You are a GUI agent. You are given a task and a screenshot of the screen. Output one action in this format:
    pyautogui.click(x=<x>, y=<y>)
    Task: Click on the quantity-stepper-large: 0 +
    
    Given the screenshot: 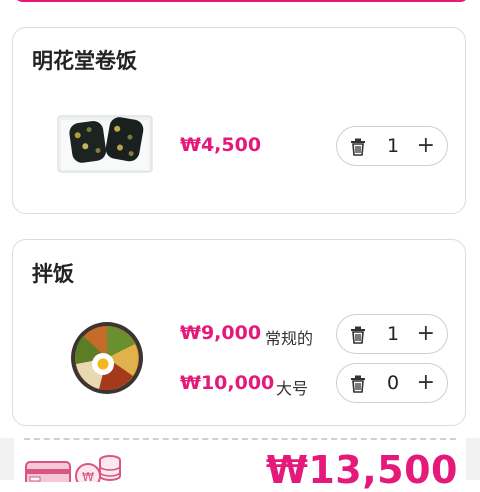 What is the action you would take?
    pyautogui.click(x=392, y=383)
    